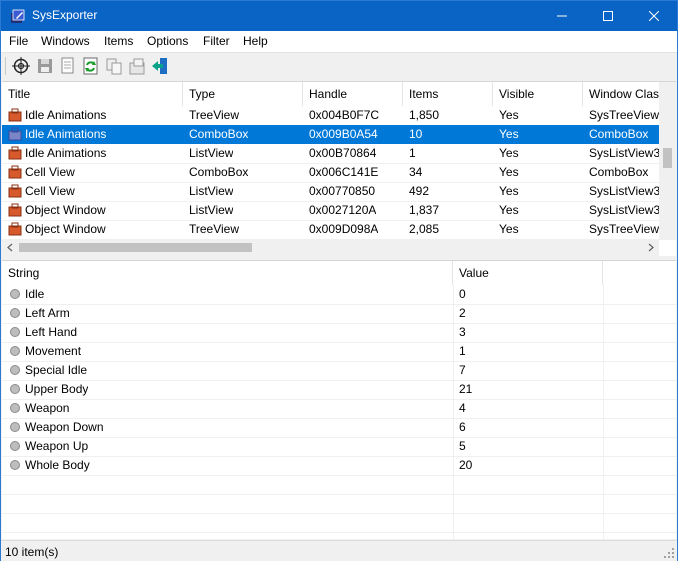  Describe the element at coordinates (219, 172) in the screenshot. I see `cell-type: ComboBox` at that location.